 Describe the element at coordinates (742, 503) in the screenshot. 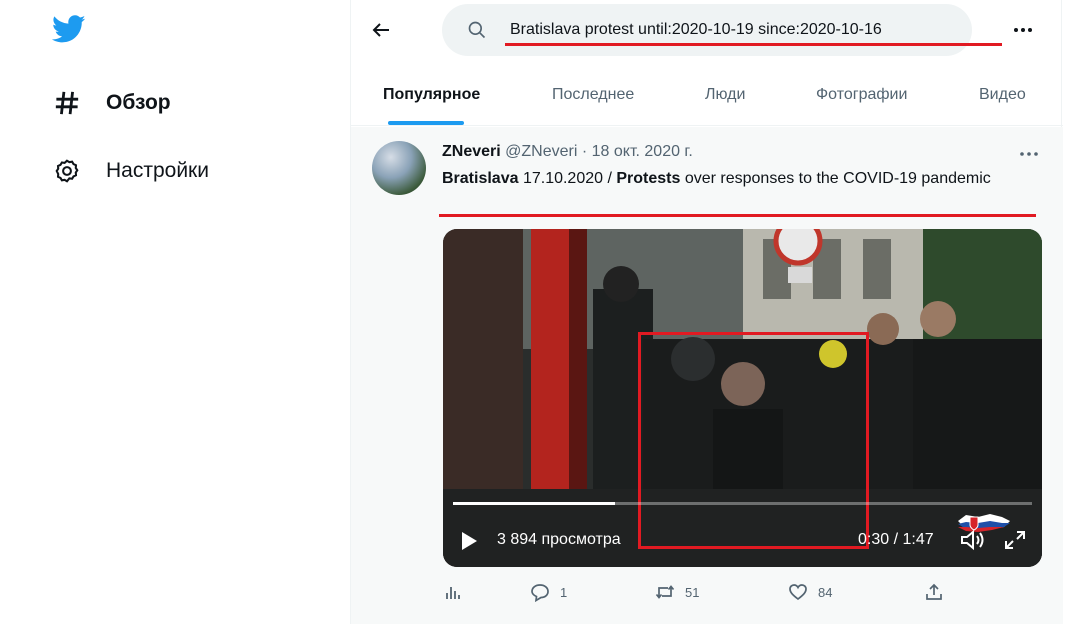

I see `video-progress-bar` at that location.